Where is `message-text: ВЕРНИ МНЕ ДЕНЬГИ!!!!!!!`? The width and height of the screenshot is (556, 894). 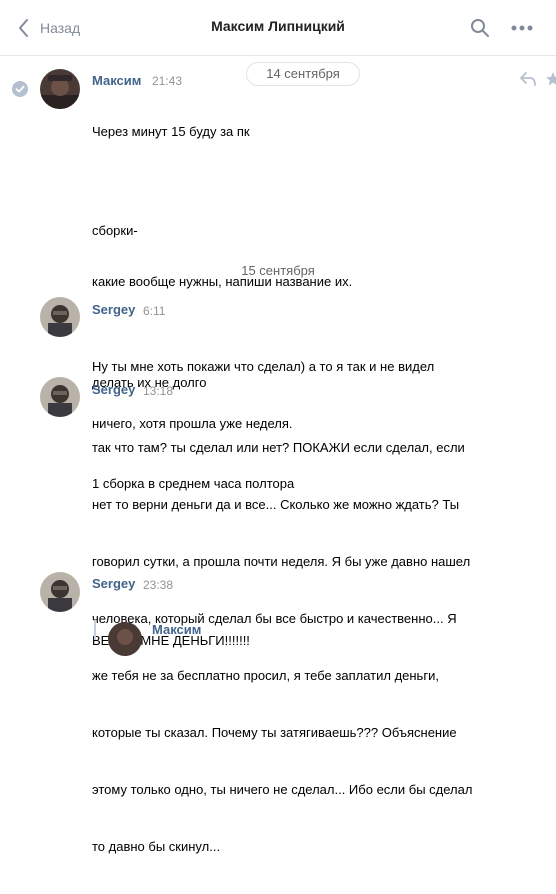 message-text: ВЕРНИ МНЕ ДЕНЬГИ!!!!!!! is located at coordinates (302, 640).